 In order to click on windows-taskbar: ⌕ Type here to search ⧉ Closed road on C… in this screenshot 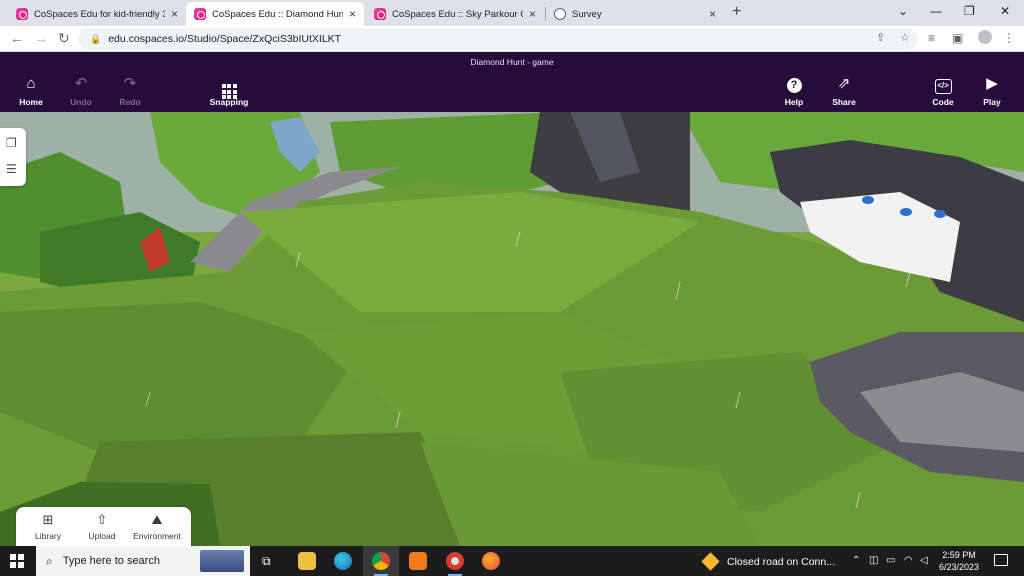, I will do `click(512, 561)`.